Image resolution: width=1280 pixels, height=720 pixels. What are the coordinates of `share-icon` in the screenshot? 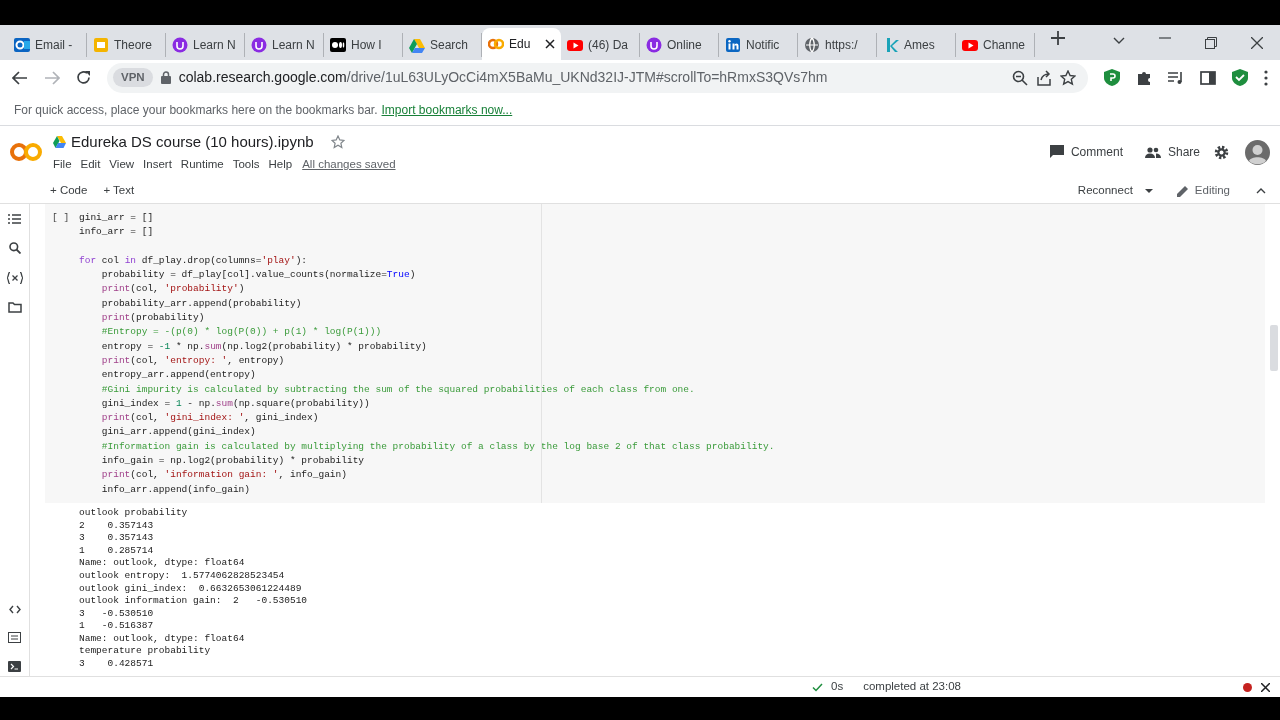 It's located at (1044, 77).